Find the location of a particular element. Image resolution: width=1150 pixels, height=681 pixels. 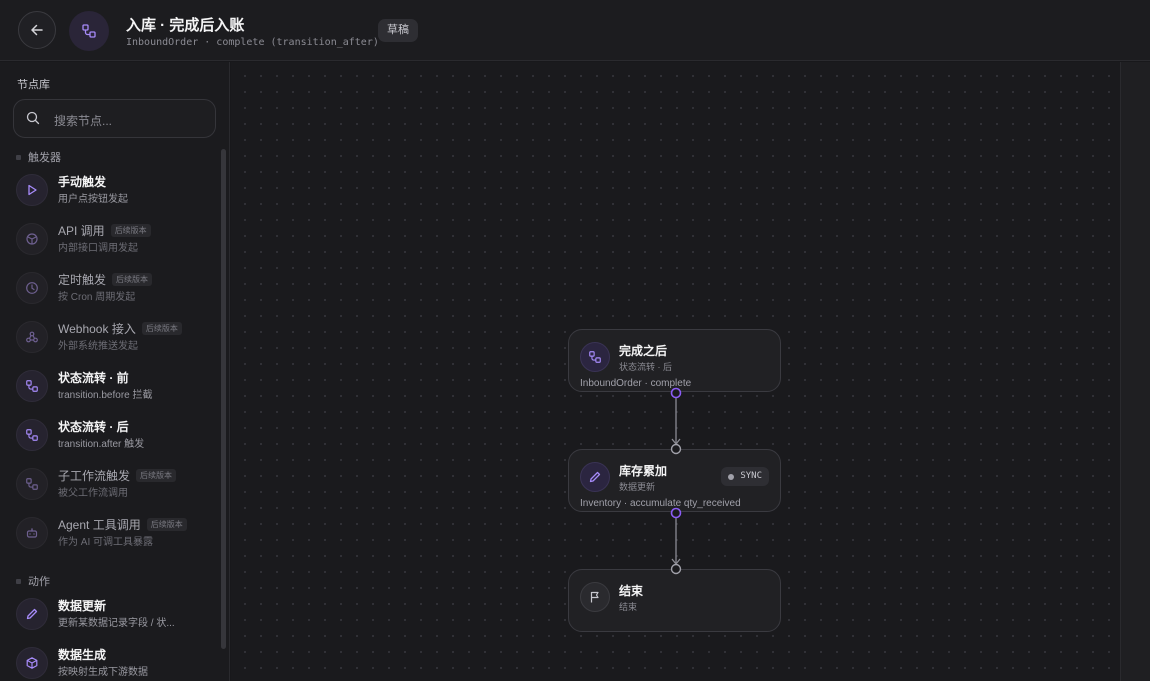

sidebar-item-label: 手动触发 is located at coordinates (82, 182).